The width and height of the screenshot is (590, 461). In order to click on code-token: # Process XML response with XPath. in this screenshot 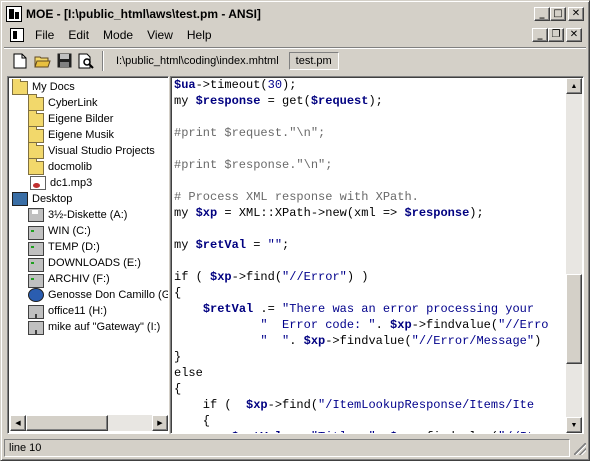, I will do `click(296, 197)`.